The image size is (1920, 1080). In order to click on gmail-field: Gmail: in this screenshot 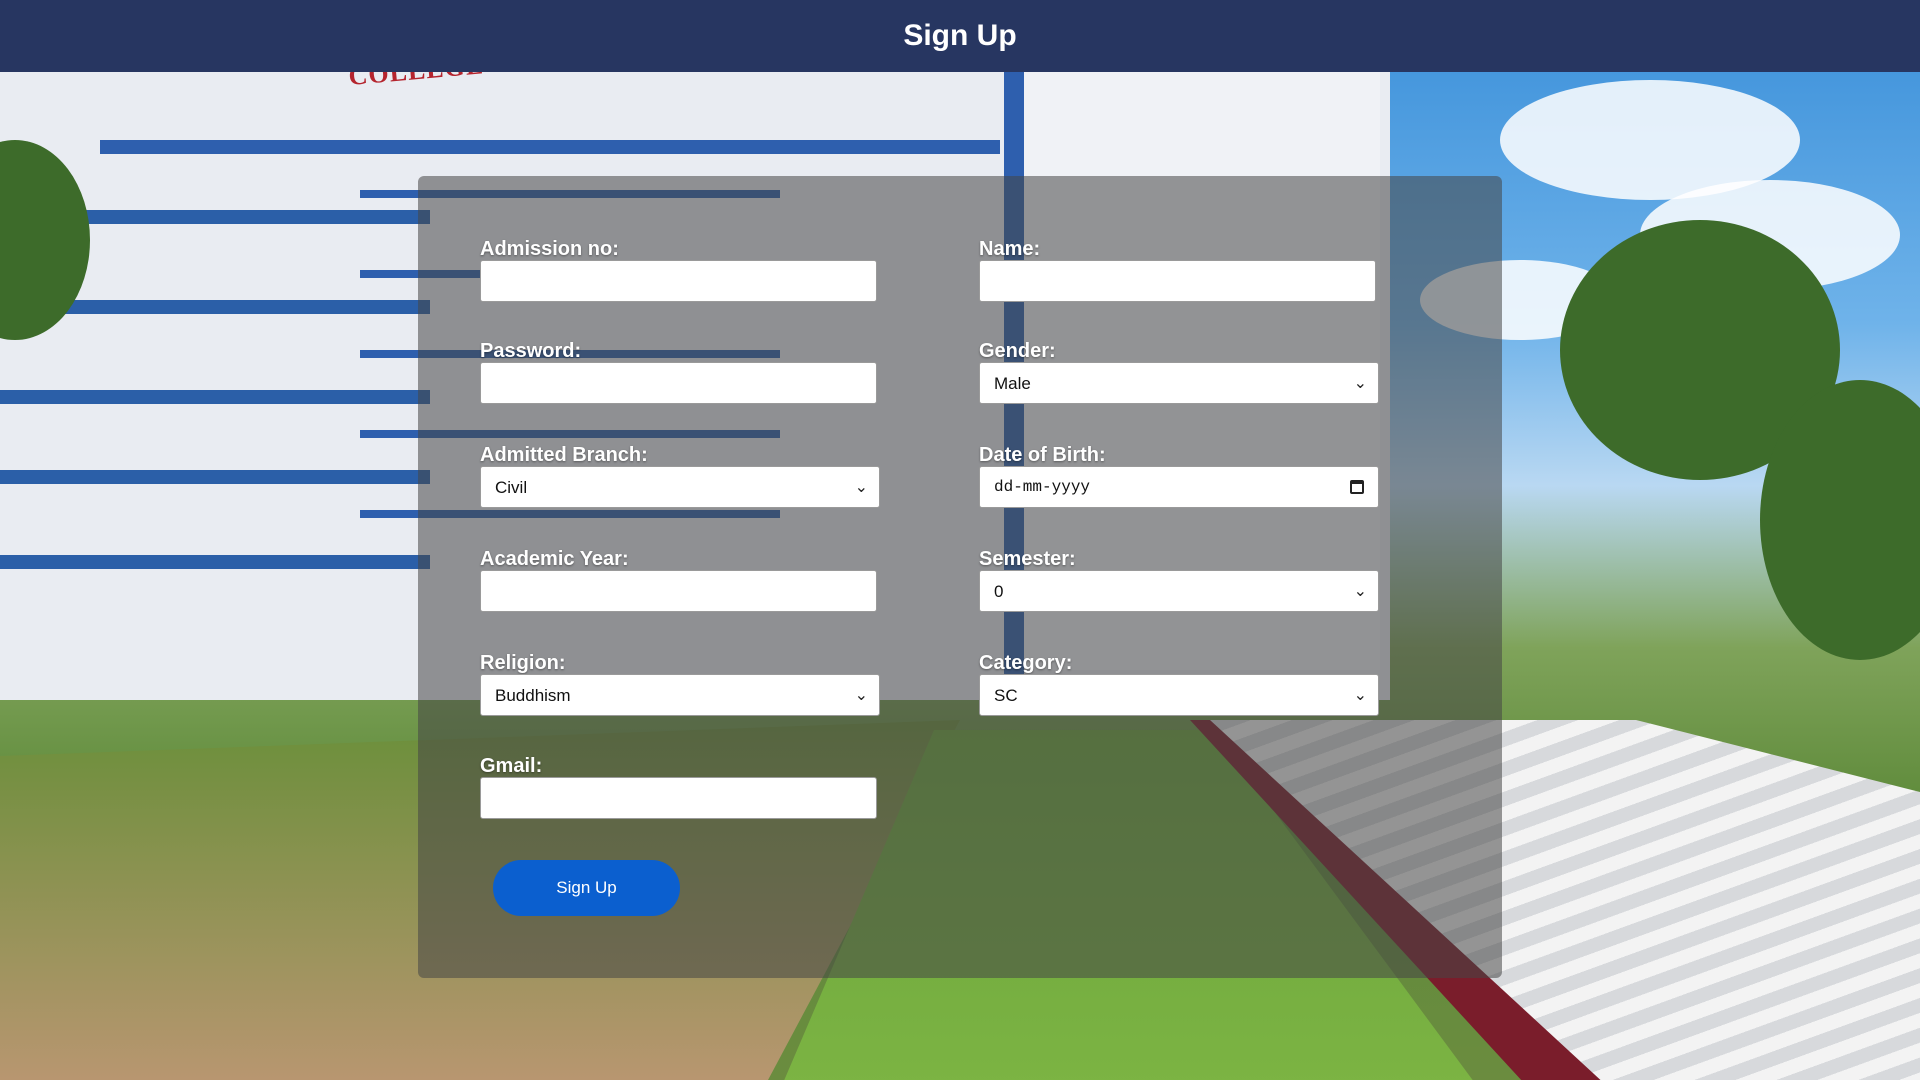, I will do `click(680, 787)`.